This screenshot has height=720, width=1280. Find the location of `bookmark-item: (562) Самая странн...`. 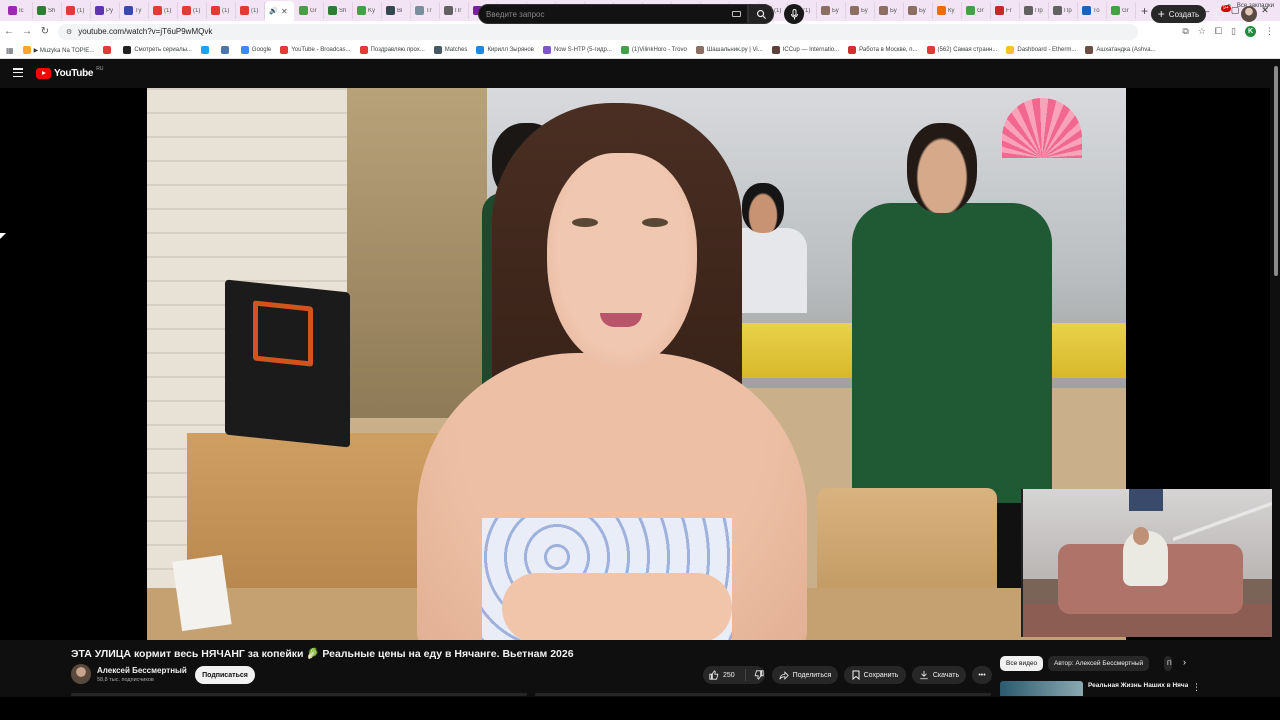

bookmark-item: (562) Самая странн... is located at coordinates (961, 50).